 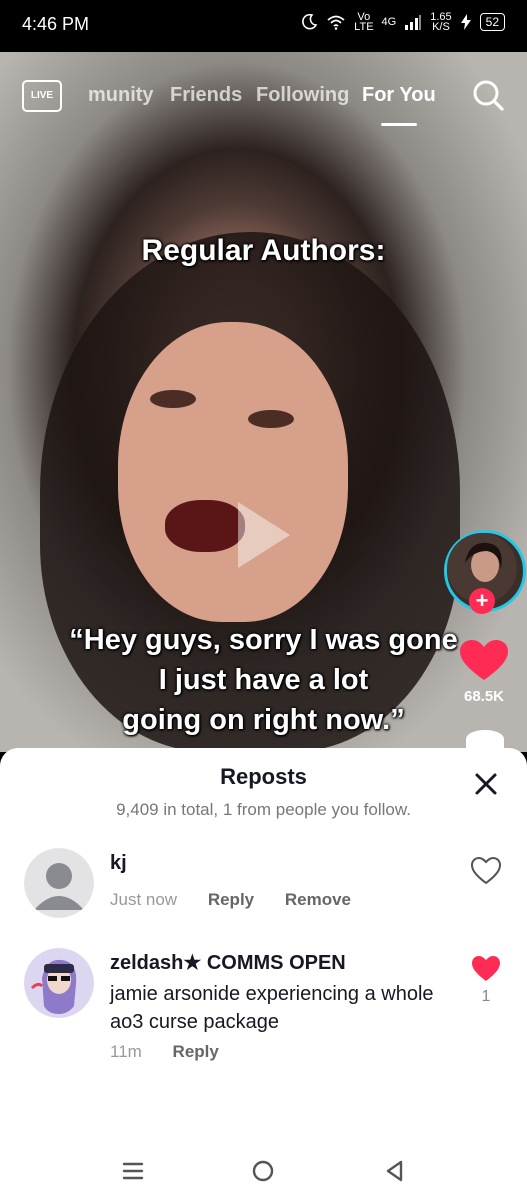 What do you see at coordinates (263, 640) in the screenshot?
I see `caption-line: “Hey guys, sorry I was gone` at bounding box center [263, 640].